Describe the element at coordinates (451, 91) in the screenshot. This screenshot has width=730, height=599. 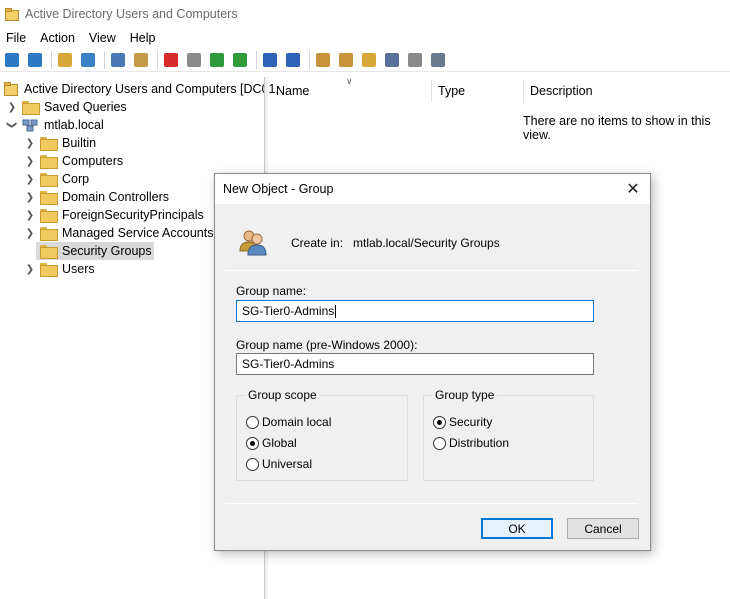
I see `column-header-type: Type` at that location.